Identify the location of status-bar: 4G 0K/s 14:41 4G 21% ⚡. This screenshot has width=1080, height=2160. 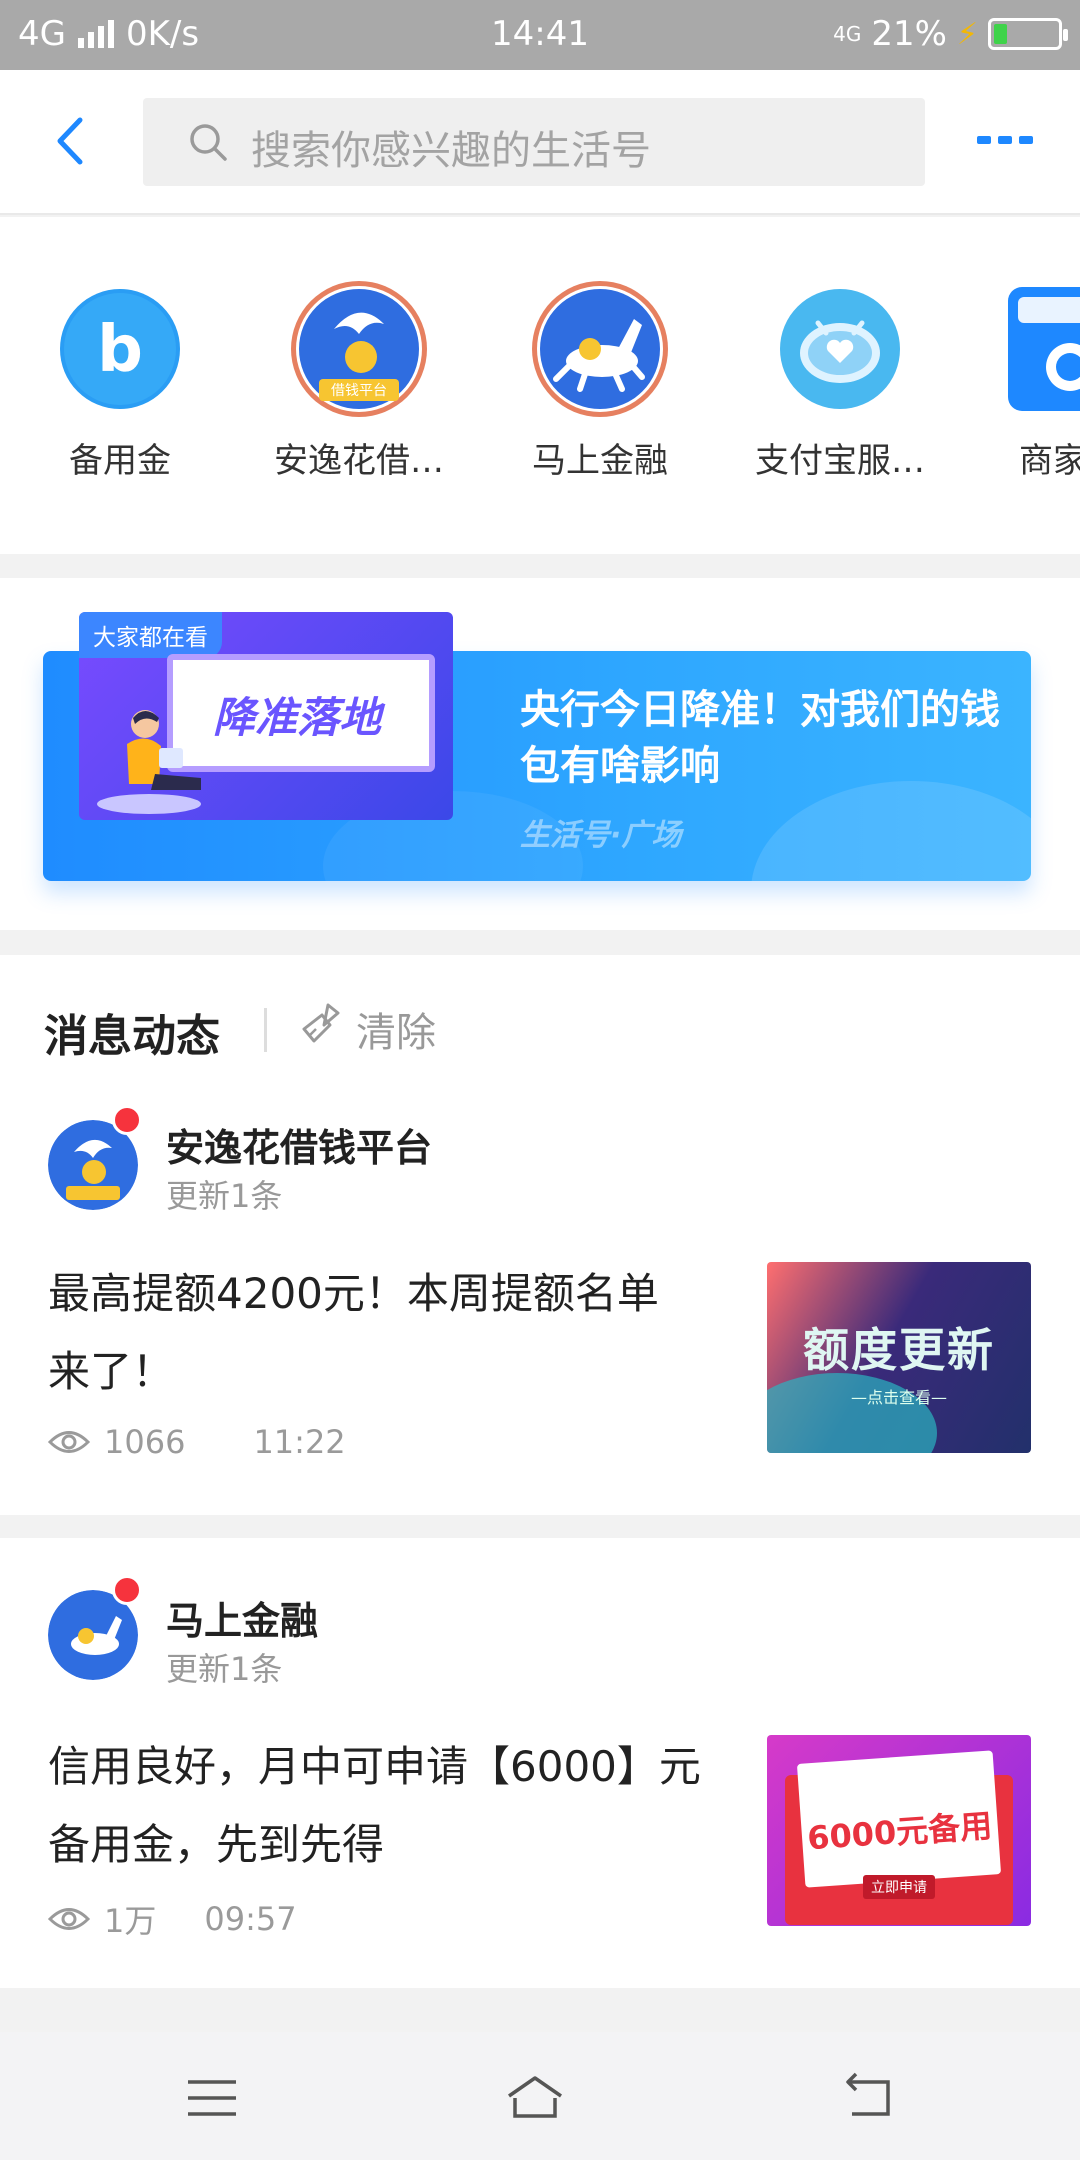
(540, 35).